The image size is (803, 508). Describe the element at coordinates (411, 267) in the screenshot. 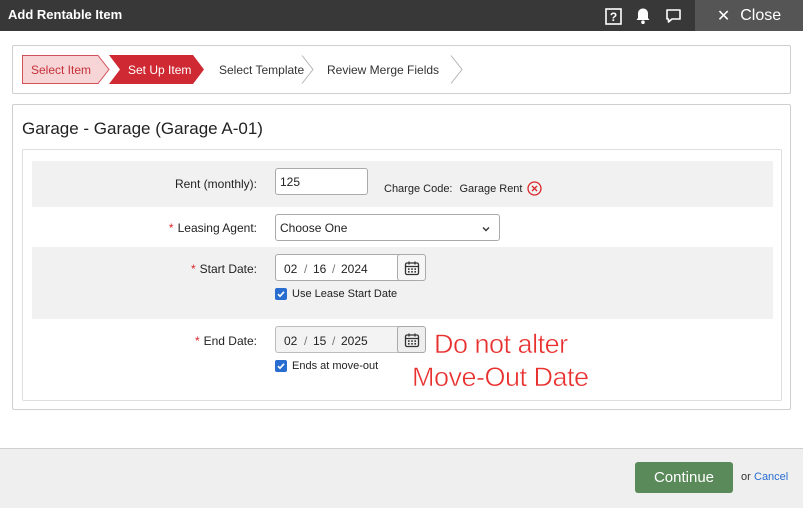

I see `calendar-icon` at that location.